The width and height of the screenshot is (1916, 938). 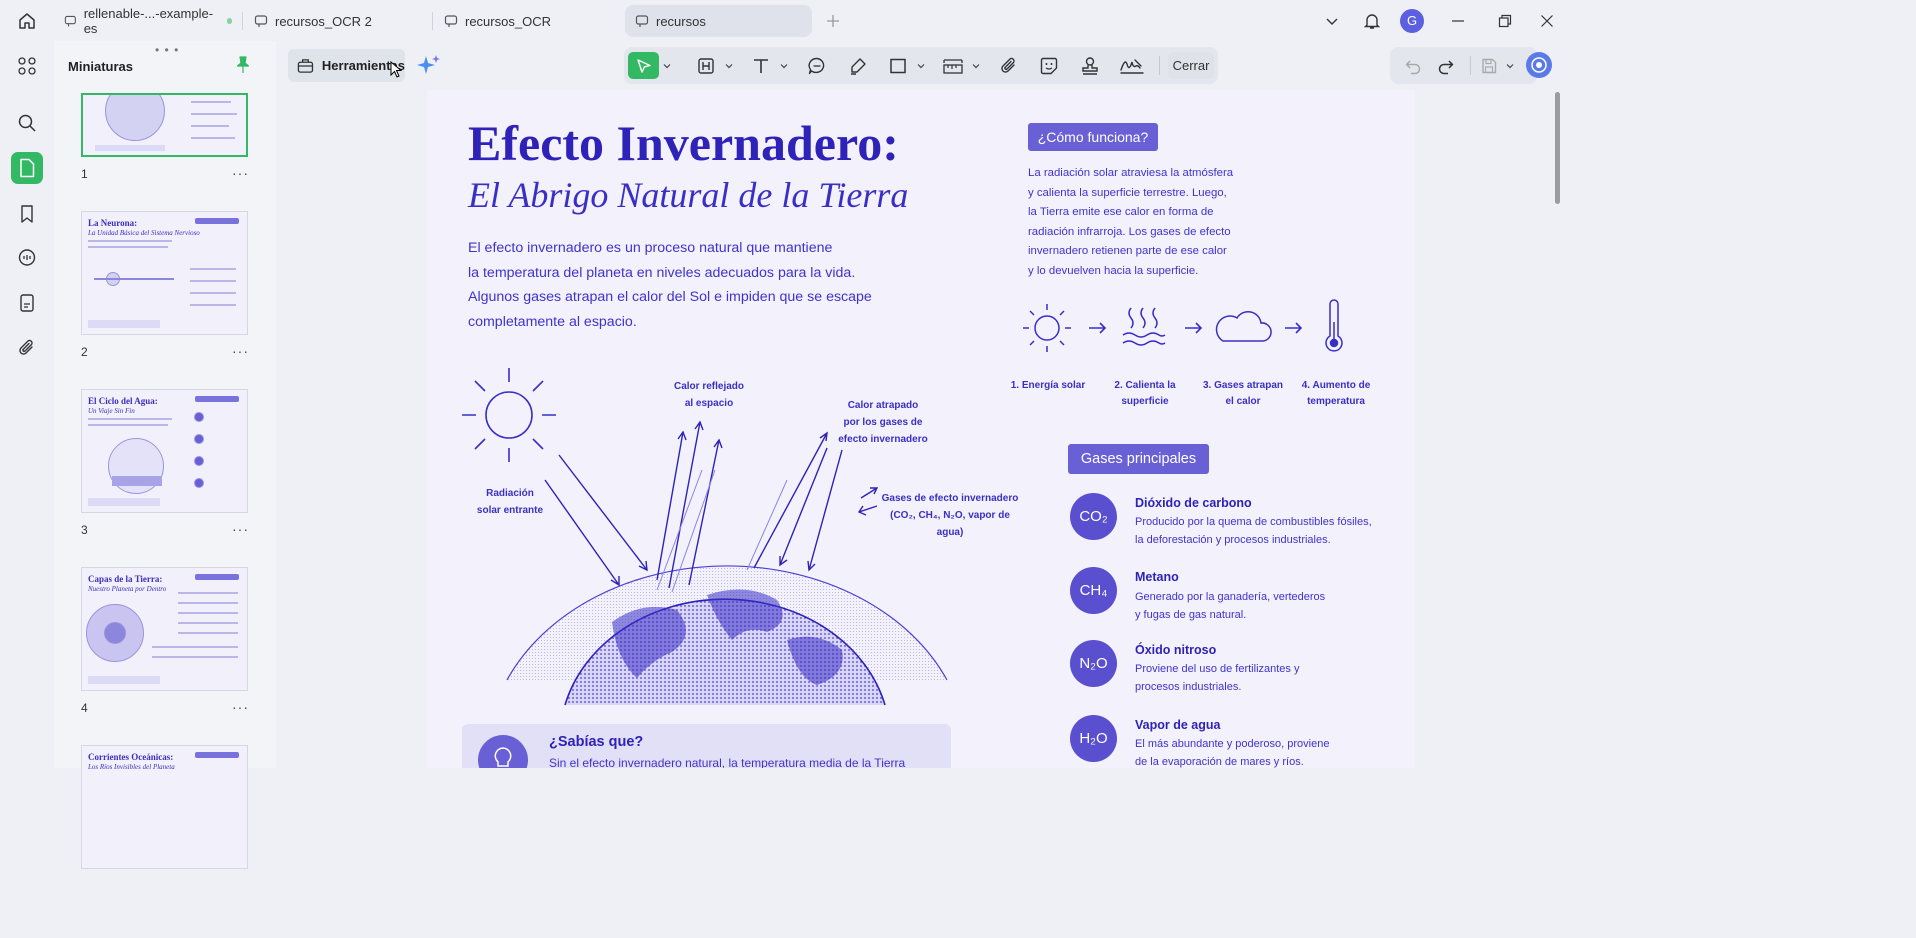 I want to click on select-tool-dropdown, so click(x=667, y=65).